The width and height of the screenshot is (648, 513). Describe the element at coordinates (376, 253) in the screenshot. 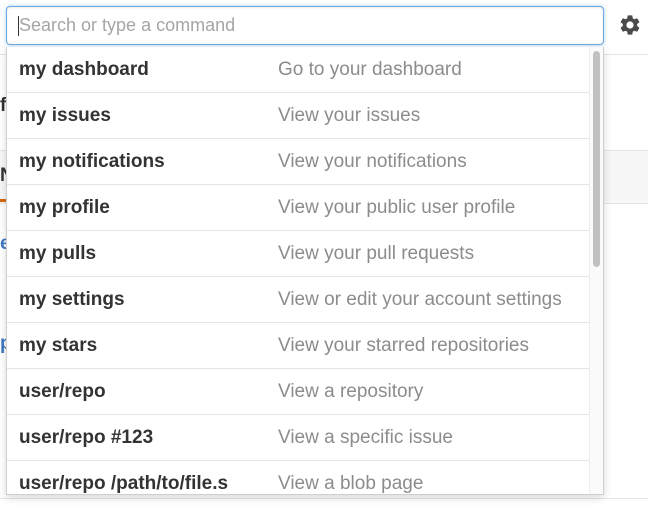

I see `suggestion-description: View your pull requests` at that location.